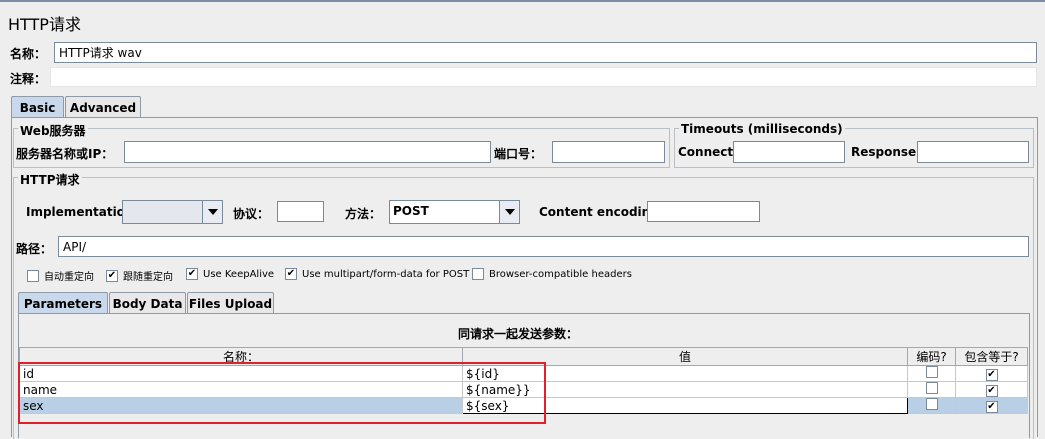 The height and width of the screenshot is (439, 1045). I want to click on response-input, so click(973, 152).